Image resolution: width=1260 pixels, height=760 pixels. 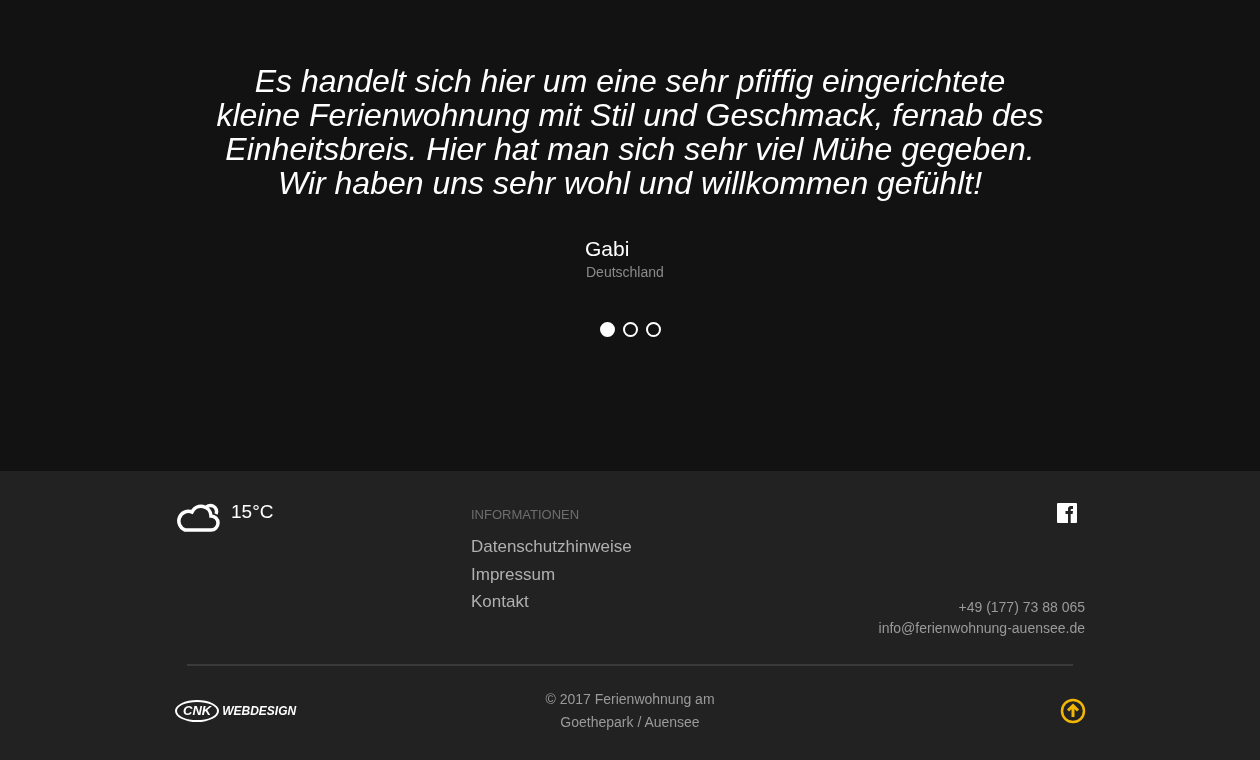 What do you see at coordinates (252, 512) in the screenshot?
I see `temperature: 15°C` at bounding box center [252, 512].